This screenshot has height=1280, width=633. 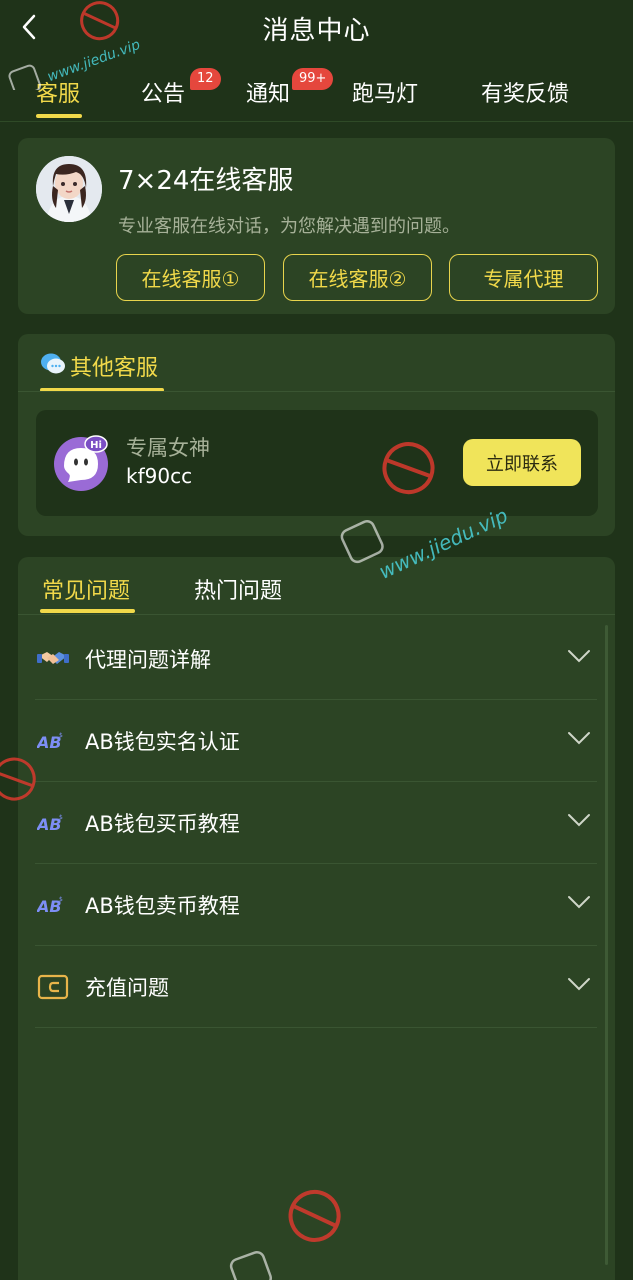 I want to click on handshake-icon, so click(x=53, y=658).